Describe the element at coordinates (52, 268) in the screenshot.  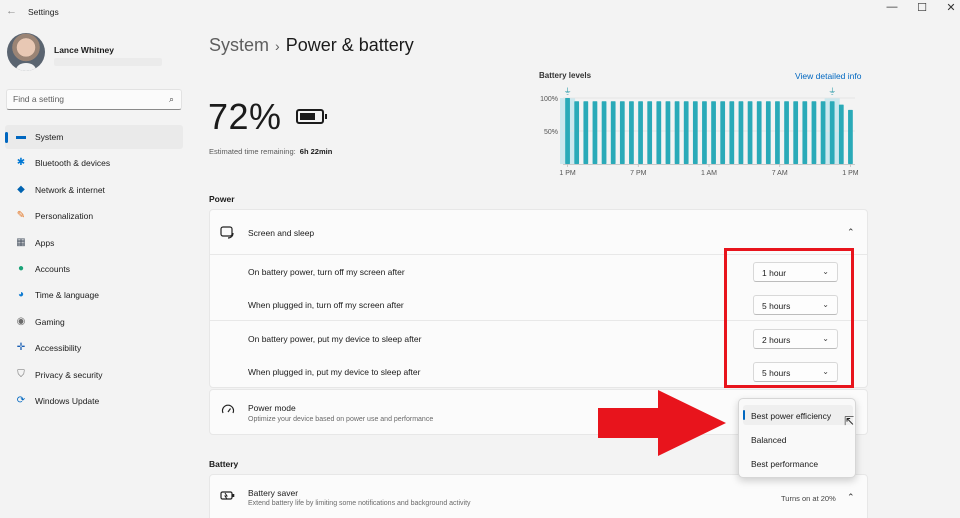
I see `sidebar-item-label: Accounts` at that location.